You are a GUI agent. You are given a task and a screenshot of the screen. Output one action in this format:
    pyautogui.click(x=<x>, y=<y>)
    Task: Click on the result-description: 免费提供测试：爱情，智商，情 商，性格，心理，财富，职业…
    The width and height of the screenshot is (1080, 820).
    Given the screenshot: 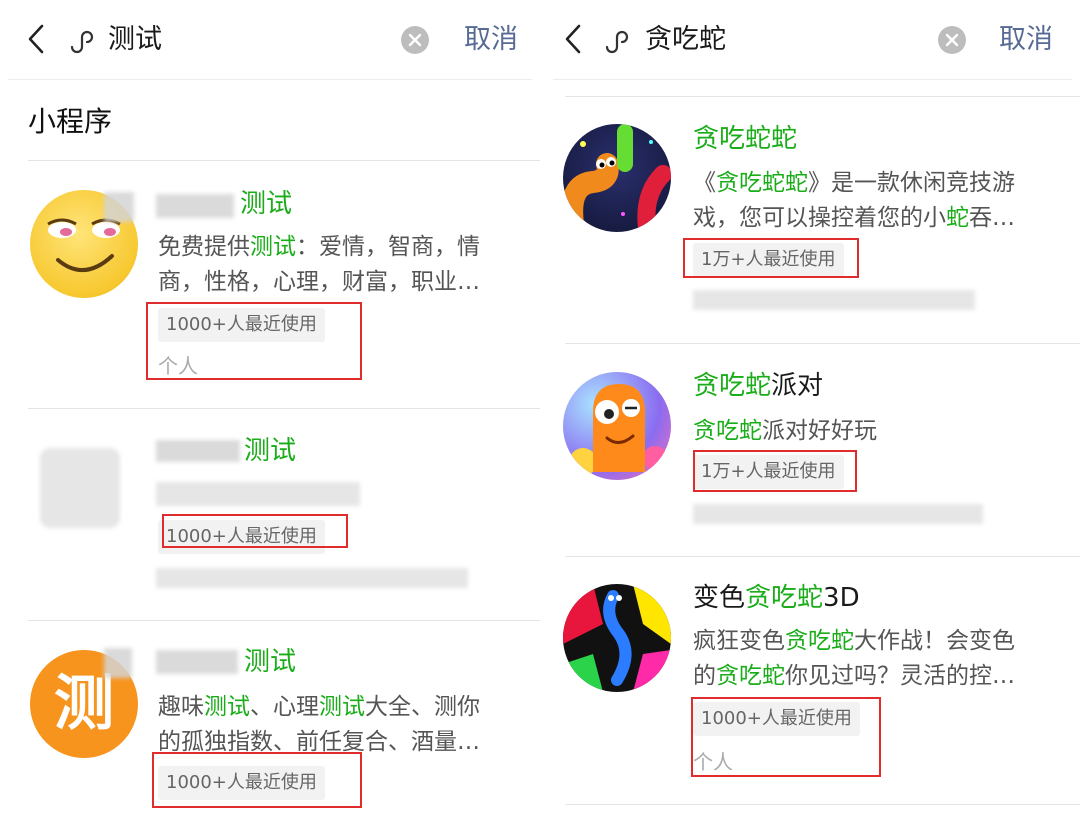 What is the action you would take?
    pyautogui.click(x=343, y=265)
    